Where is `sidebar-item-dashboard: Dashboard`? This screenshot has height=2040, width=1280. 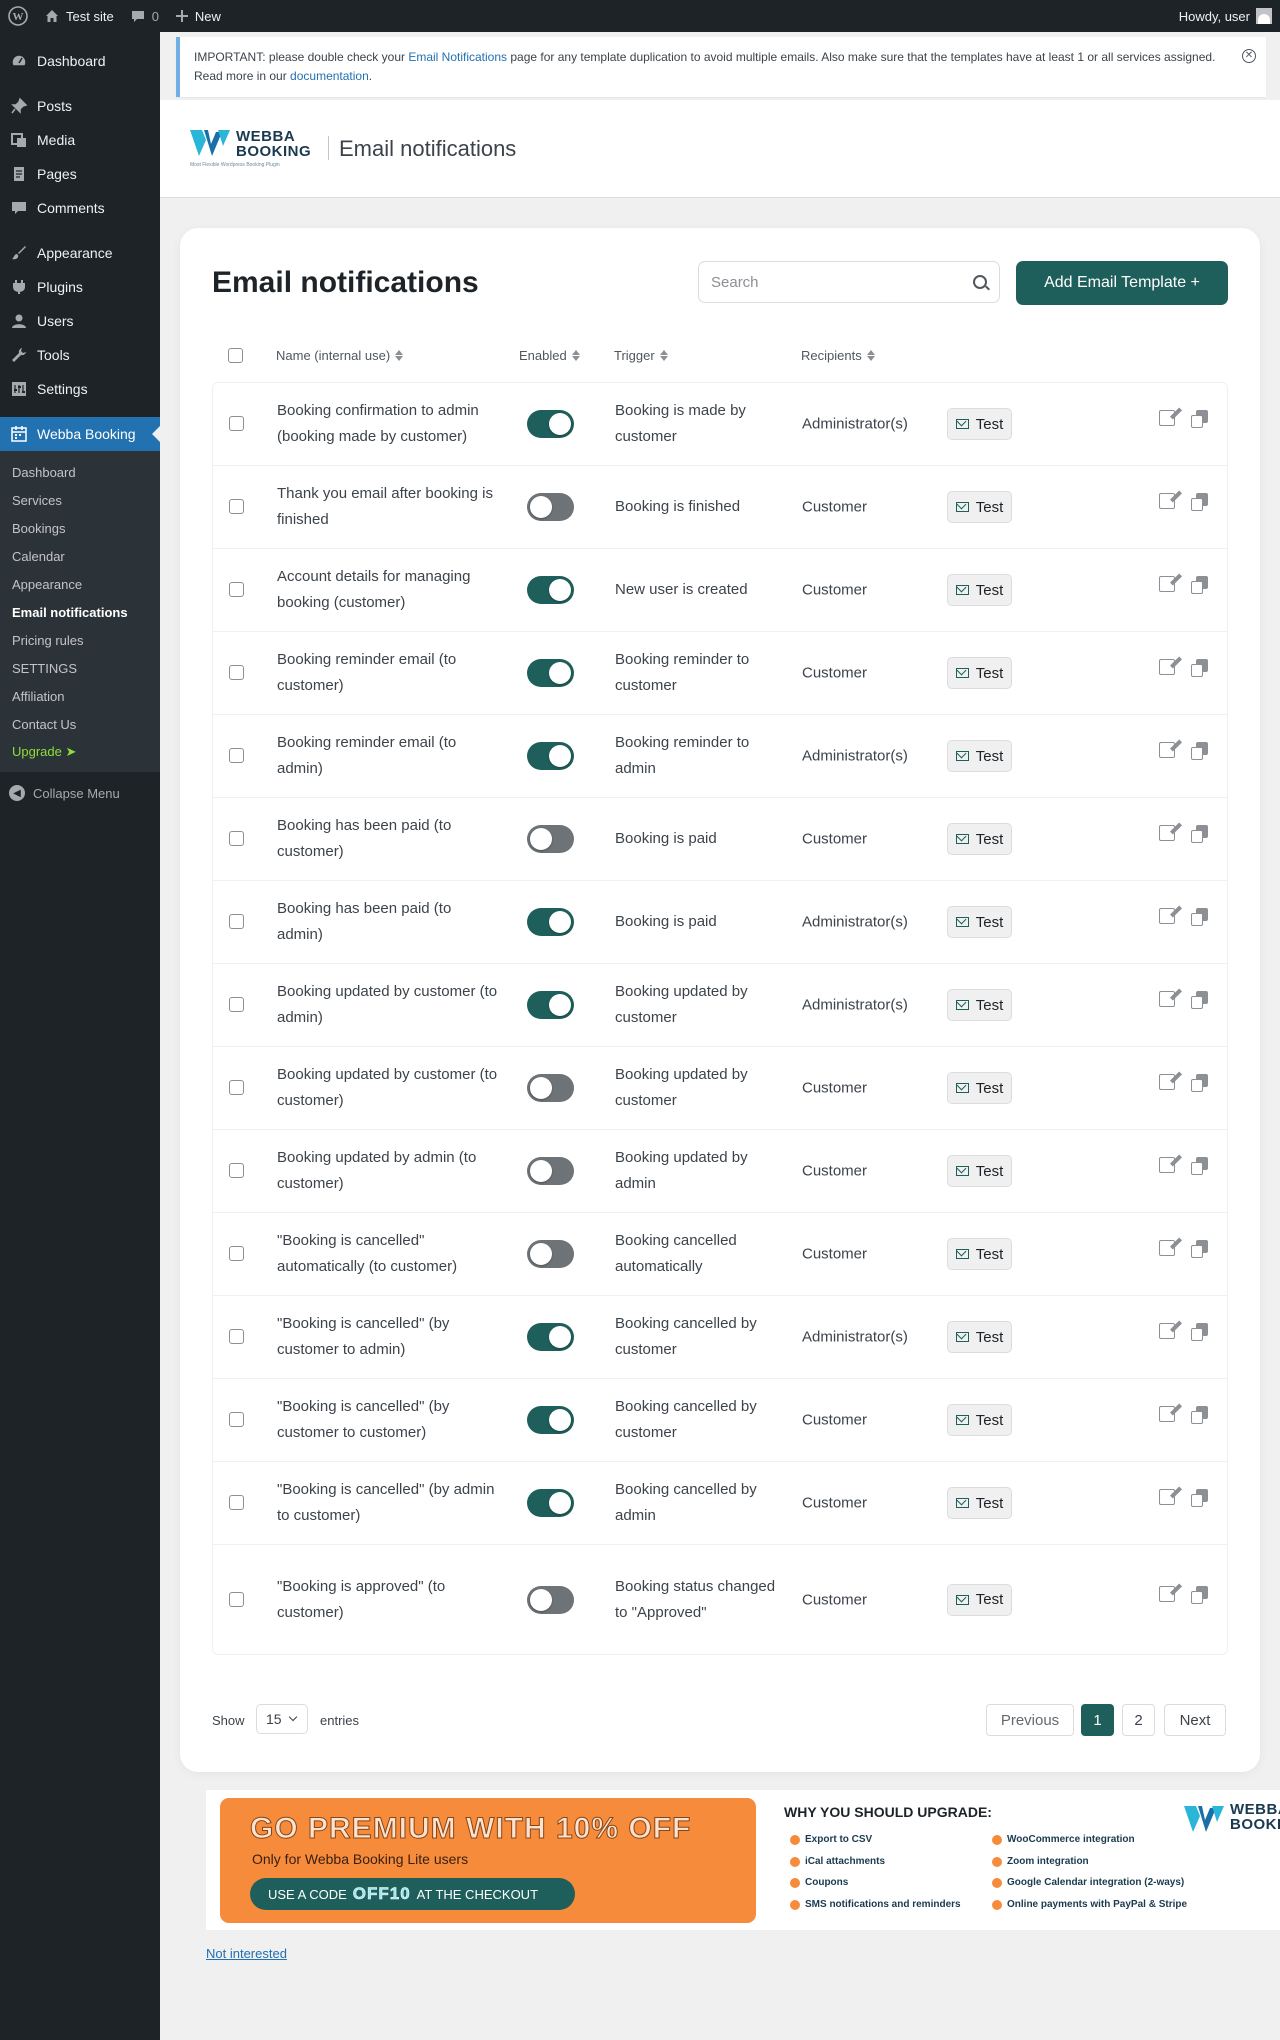
sidebar-item-dashboard: Dashboard is located at coordinates (80, 61).